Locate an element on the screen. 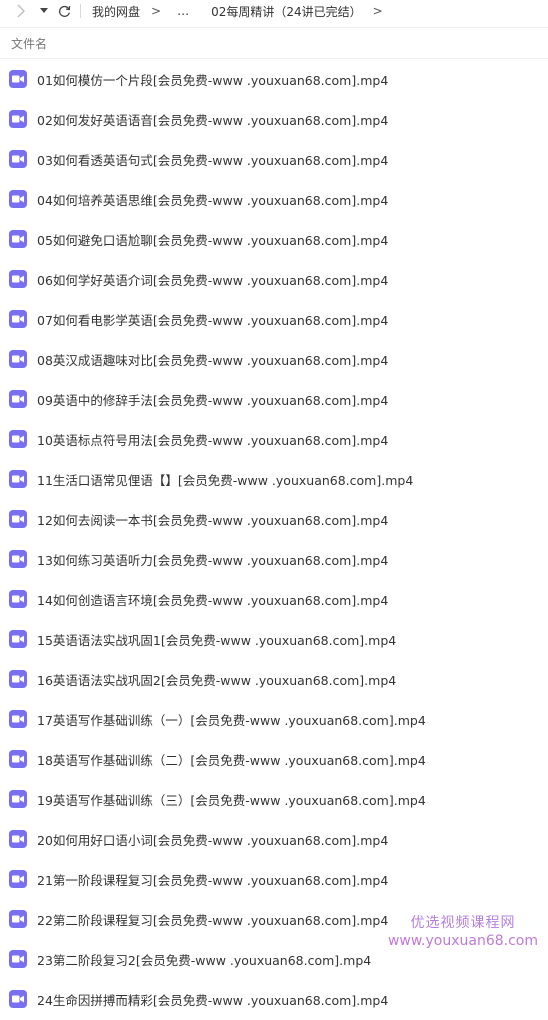 Image resolution: width=548 pixels, height=1020 pixels. file-name: 10英语标点符号用法[会员免费-www .youxuan68.com].mp4 is located at coordinates (212, 439).